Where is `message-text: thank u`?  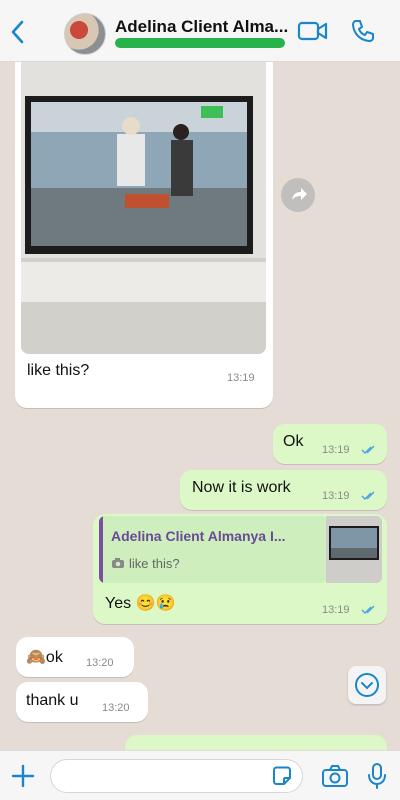 message-text: thank u is located at coordinates (52, 700).